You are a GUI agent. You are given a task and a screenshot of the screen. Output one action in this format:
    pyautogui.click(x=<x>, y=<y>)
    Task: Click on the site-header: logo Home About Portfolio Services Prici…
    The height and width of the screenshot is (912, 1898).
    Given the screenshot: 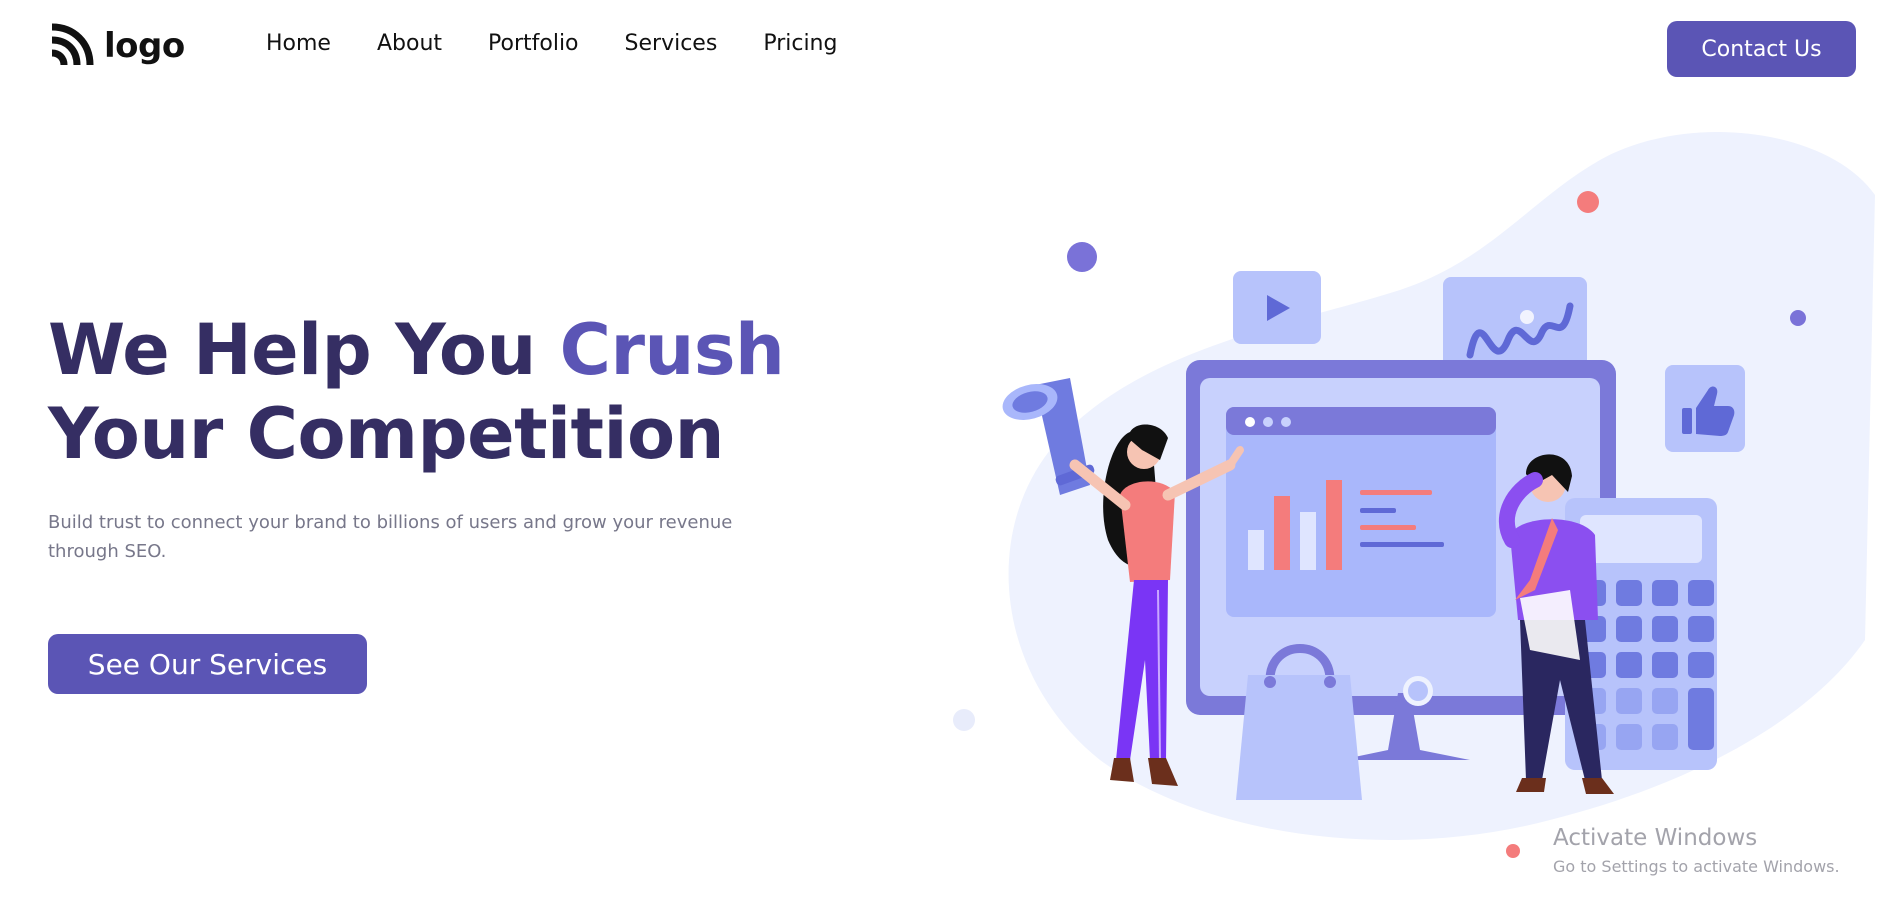 What is the action you would take?
    pyautogui.click(x=949, y=50)
    